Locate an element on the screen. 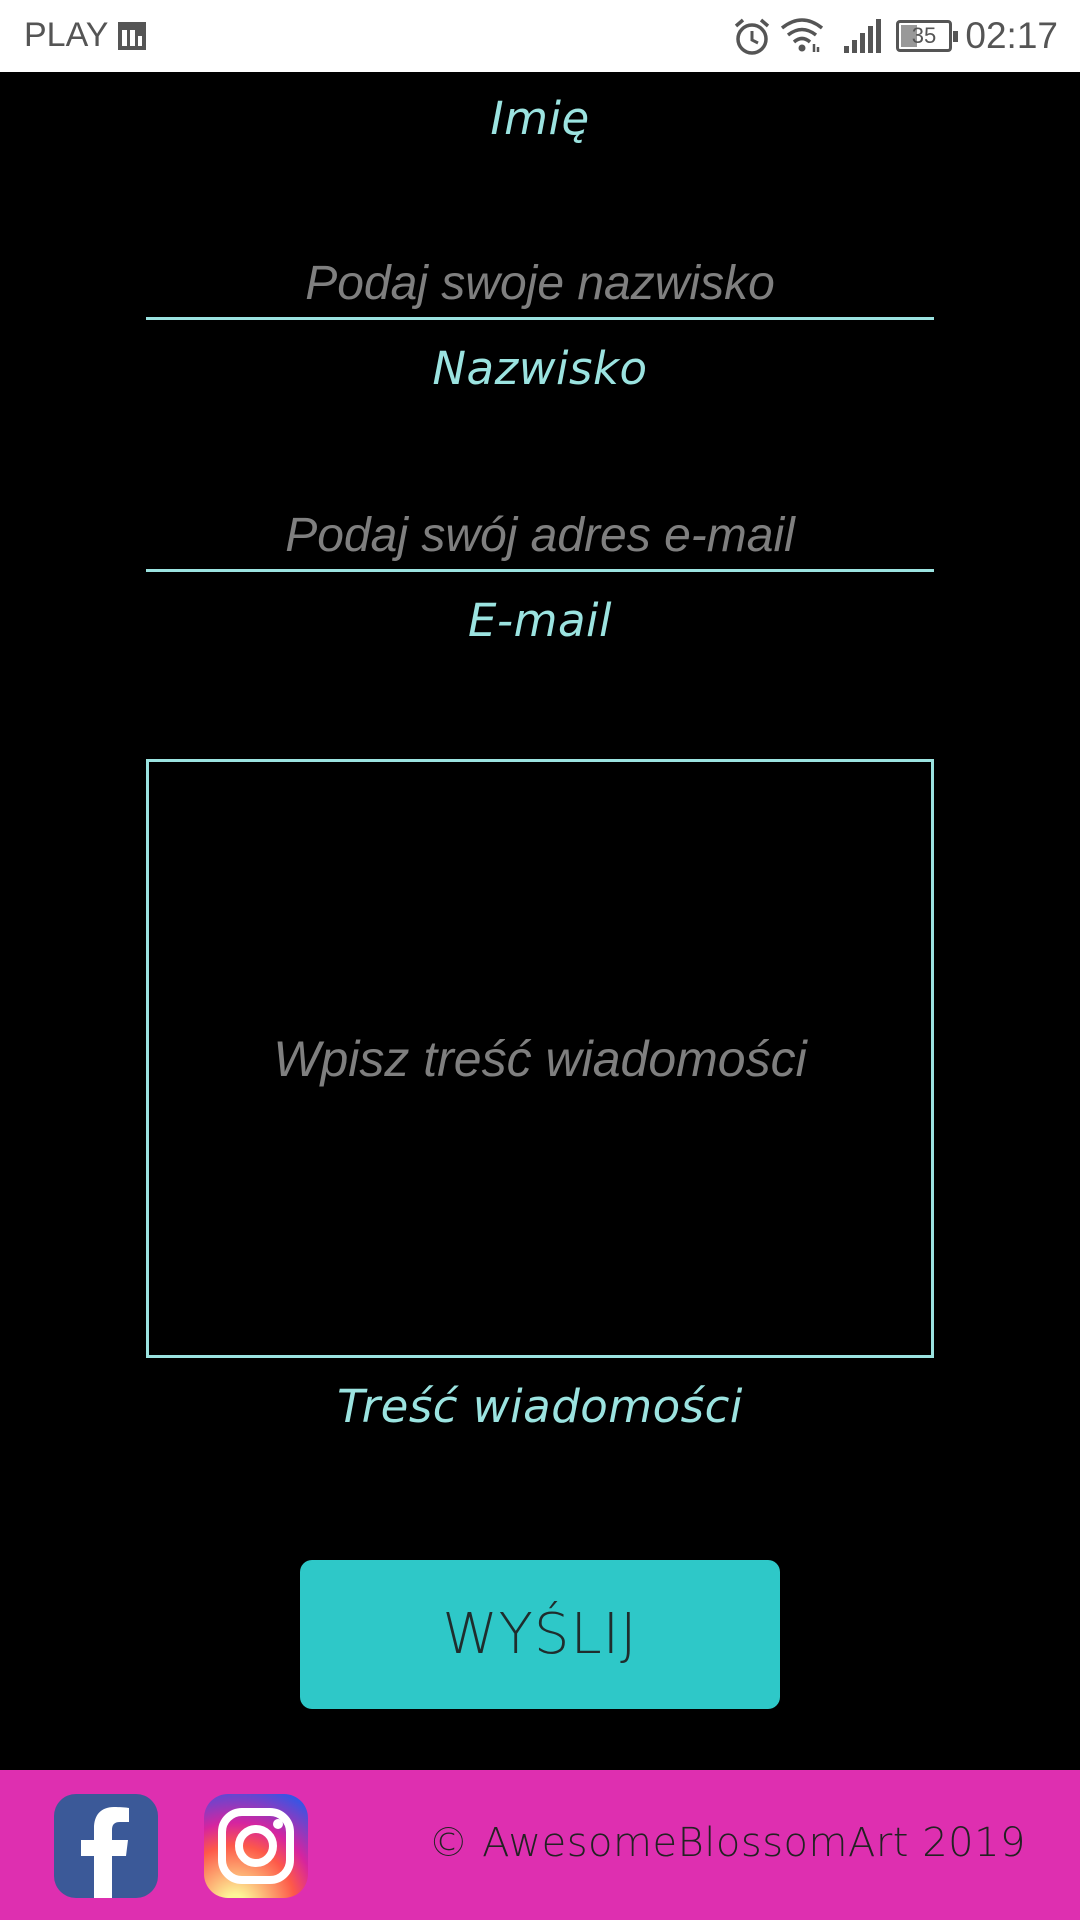 The width and height of the screenshot is (1080, 1920). first-name-label: Imię is located at coordinates (540, 118).